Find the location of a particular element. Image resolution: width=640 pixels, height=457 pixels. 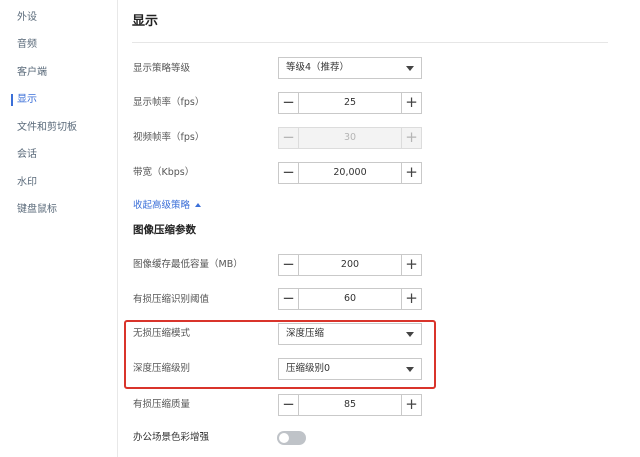

image-cache-min-increment-button: + is located at coordinates (411, 265).